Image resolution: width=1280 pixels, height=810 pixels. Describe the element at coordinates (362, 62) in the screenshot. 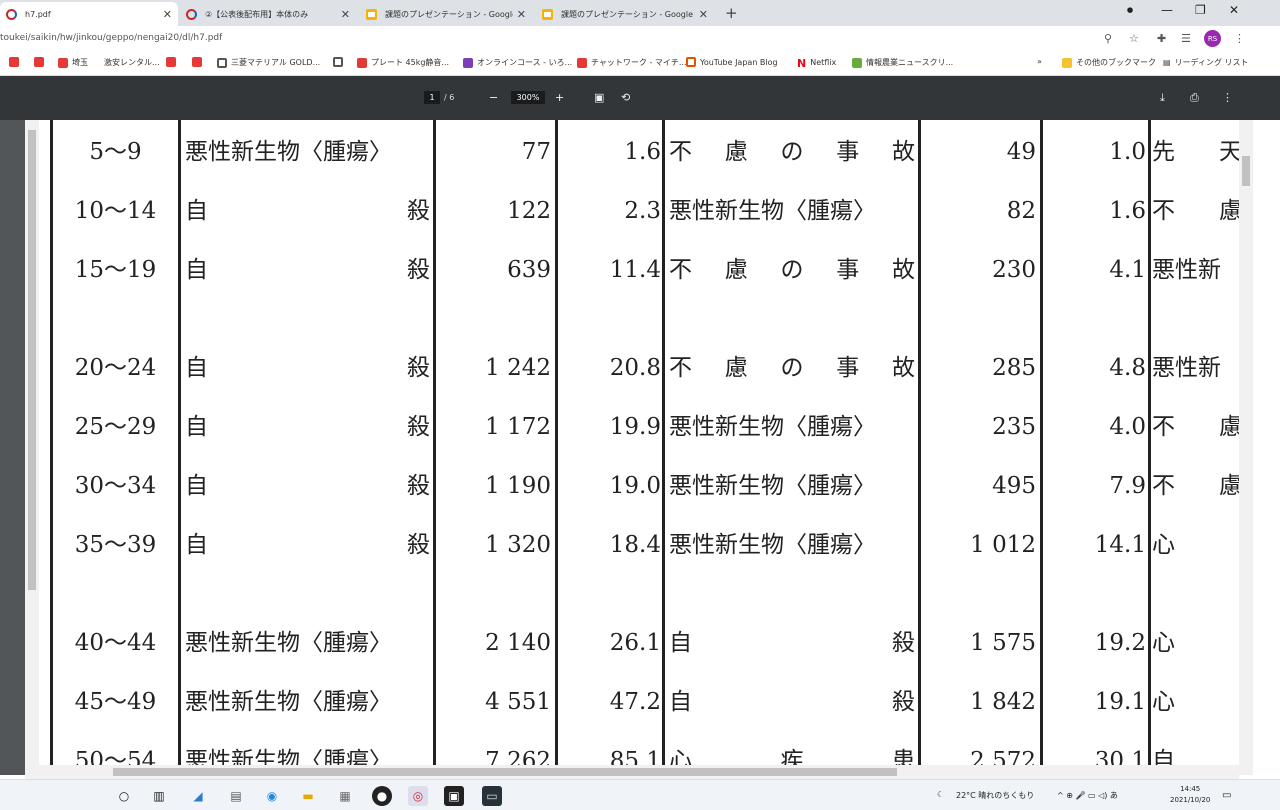

I see `site-icon` at that location.